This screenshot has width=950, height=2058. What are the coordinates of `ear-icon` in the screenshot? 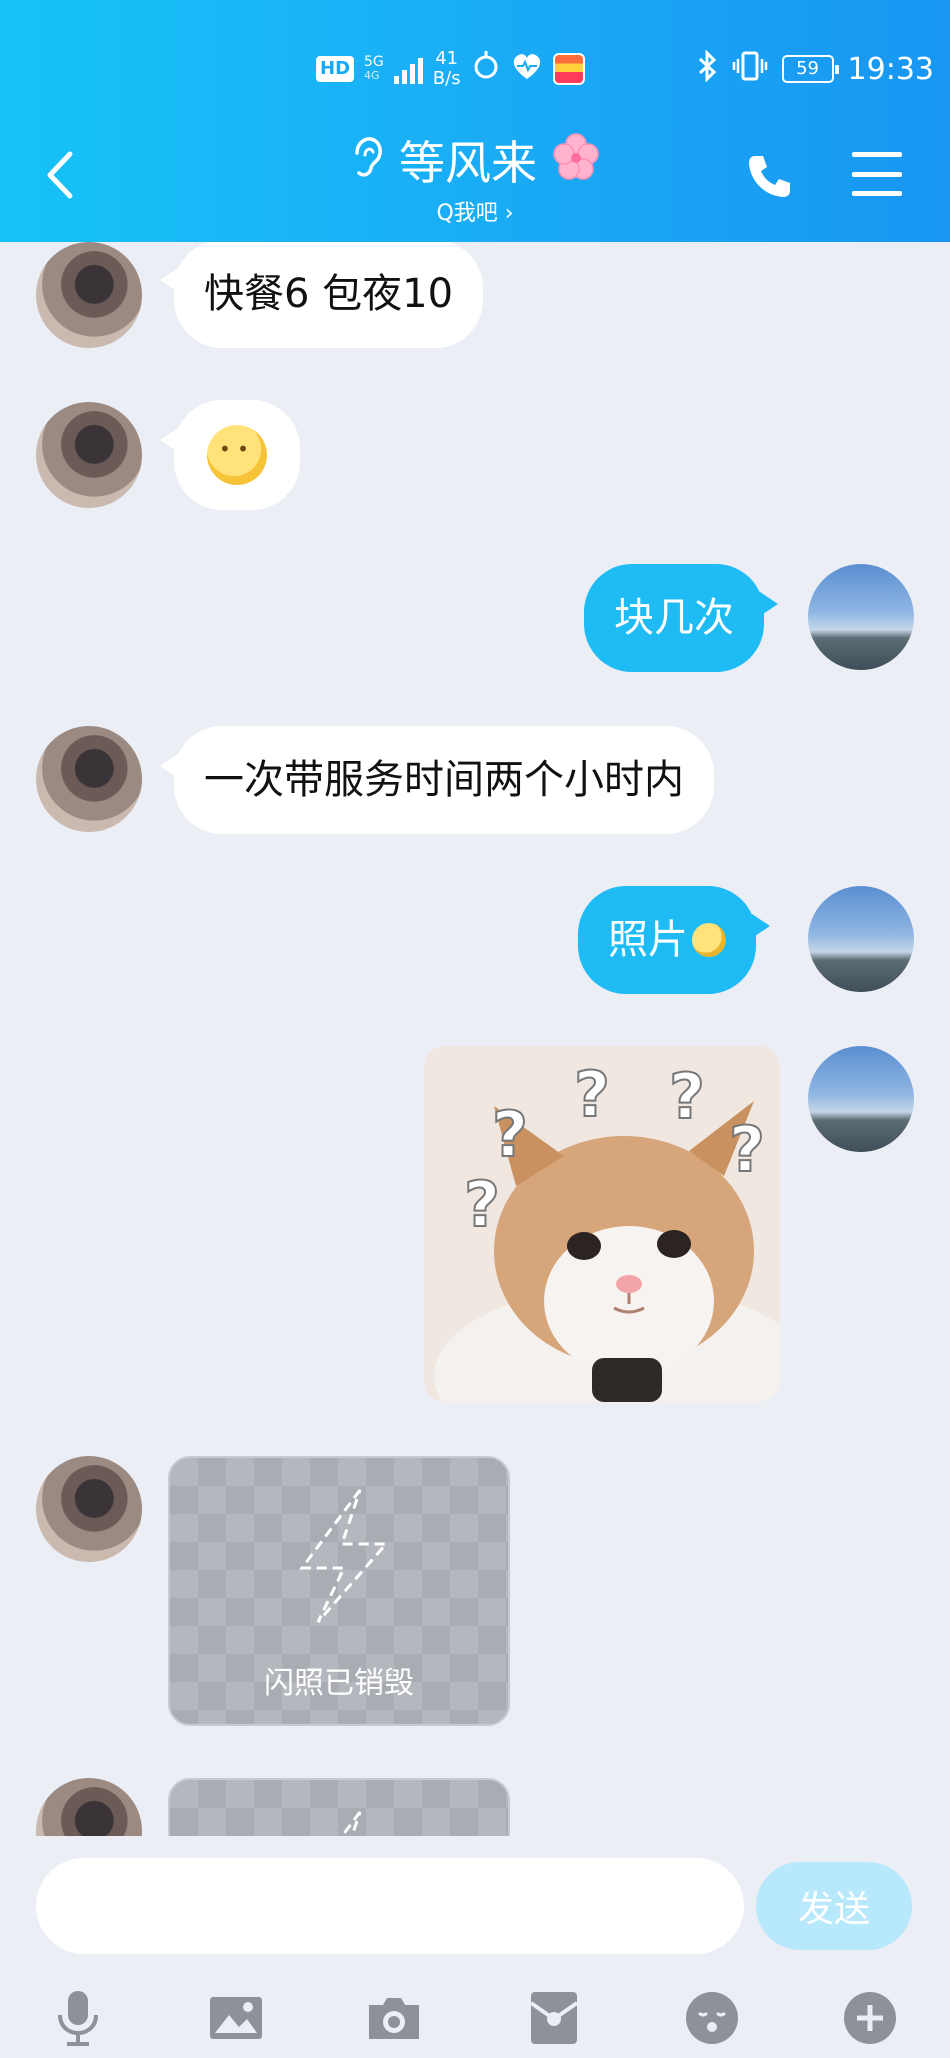 It's located at (367, 163).